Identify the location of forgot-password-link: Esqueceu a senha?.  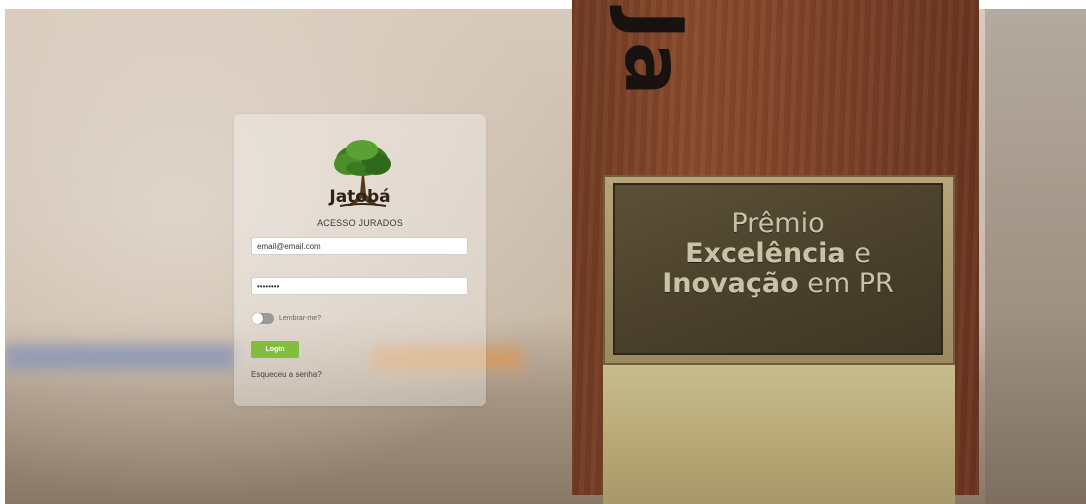
(286, 374).